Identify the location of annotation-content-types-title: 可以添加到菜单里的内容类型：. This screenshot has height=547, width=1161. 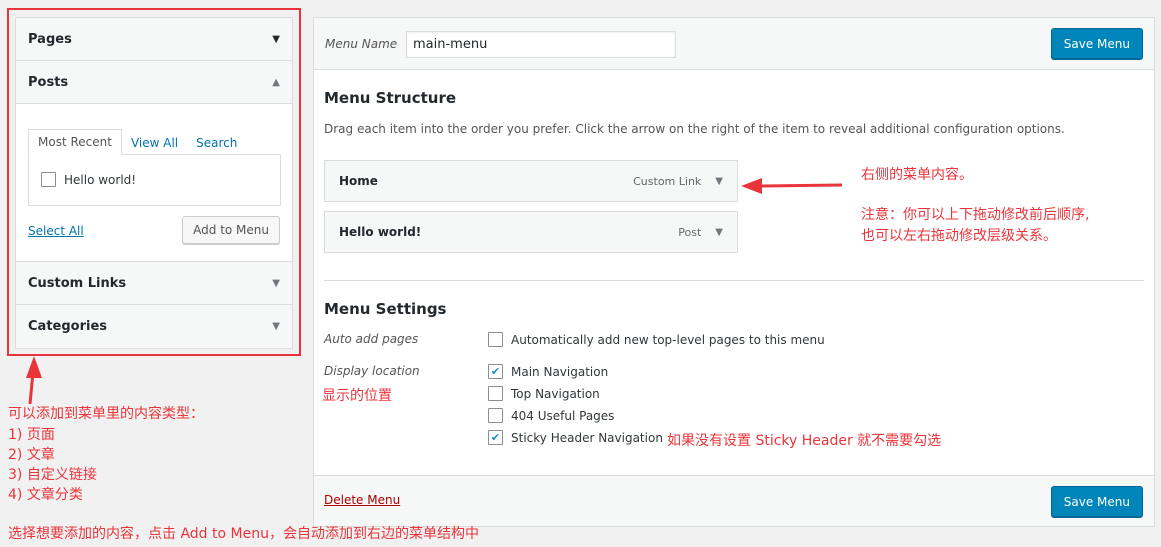
(106, 414).